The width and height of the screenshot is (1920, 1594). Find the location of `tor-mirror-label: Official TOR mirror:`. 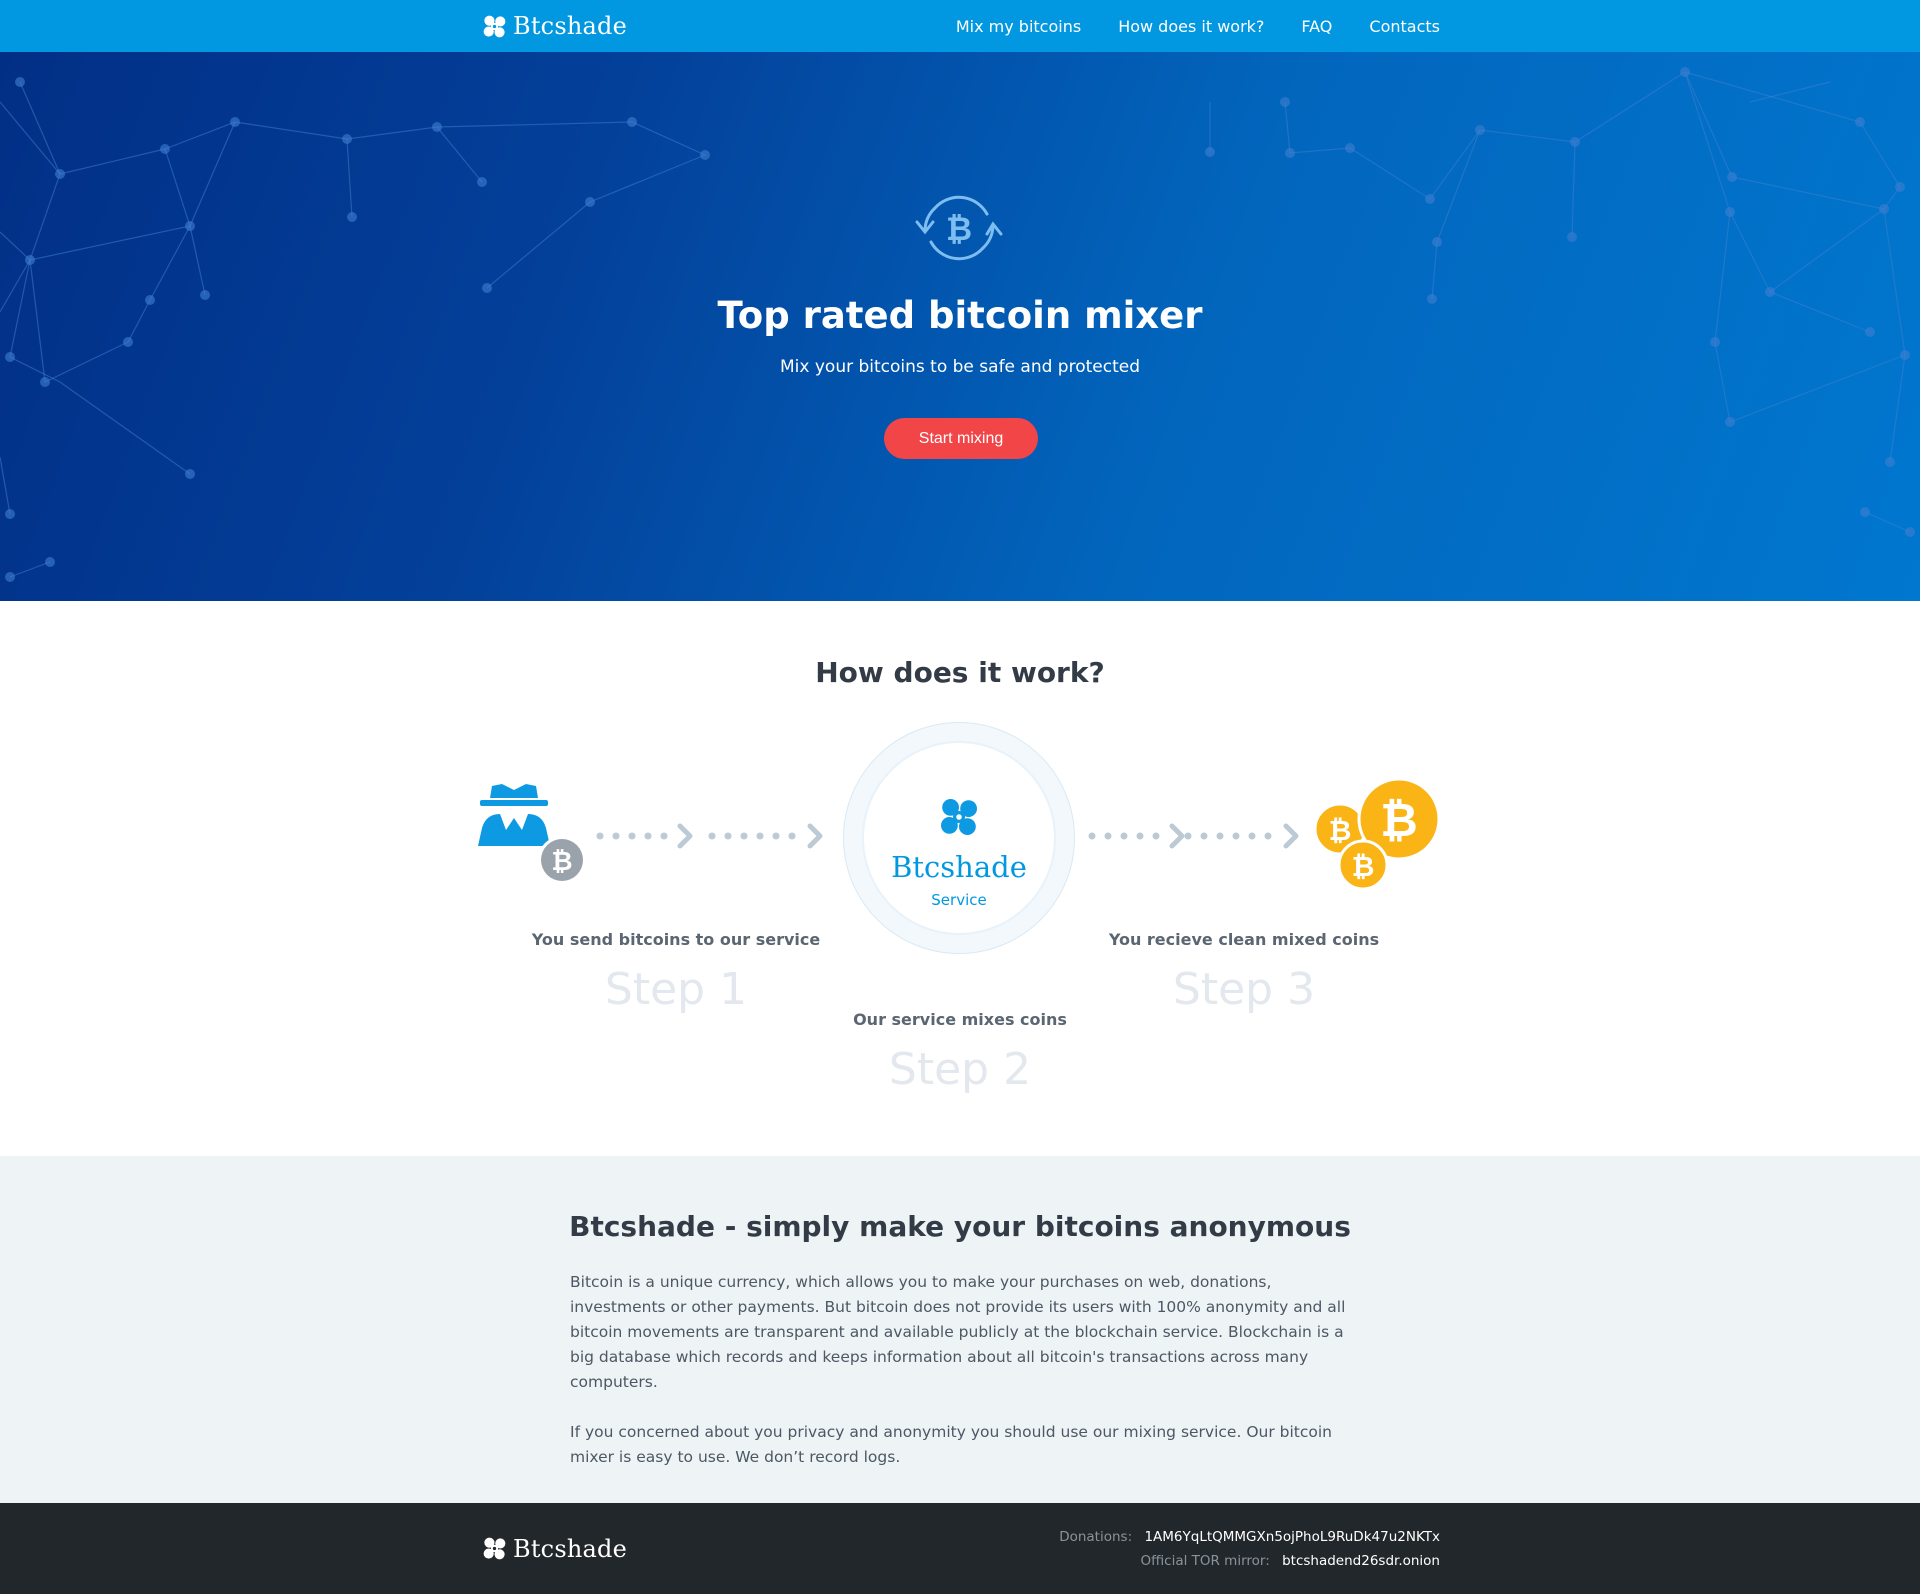

tor-mirror-label: Official TOR mirror: is located at coordinates (1205, 1560).